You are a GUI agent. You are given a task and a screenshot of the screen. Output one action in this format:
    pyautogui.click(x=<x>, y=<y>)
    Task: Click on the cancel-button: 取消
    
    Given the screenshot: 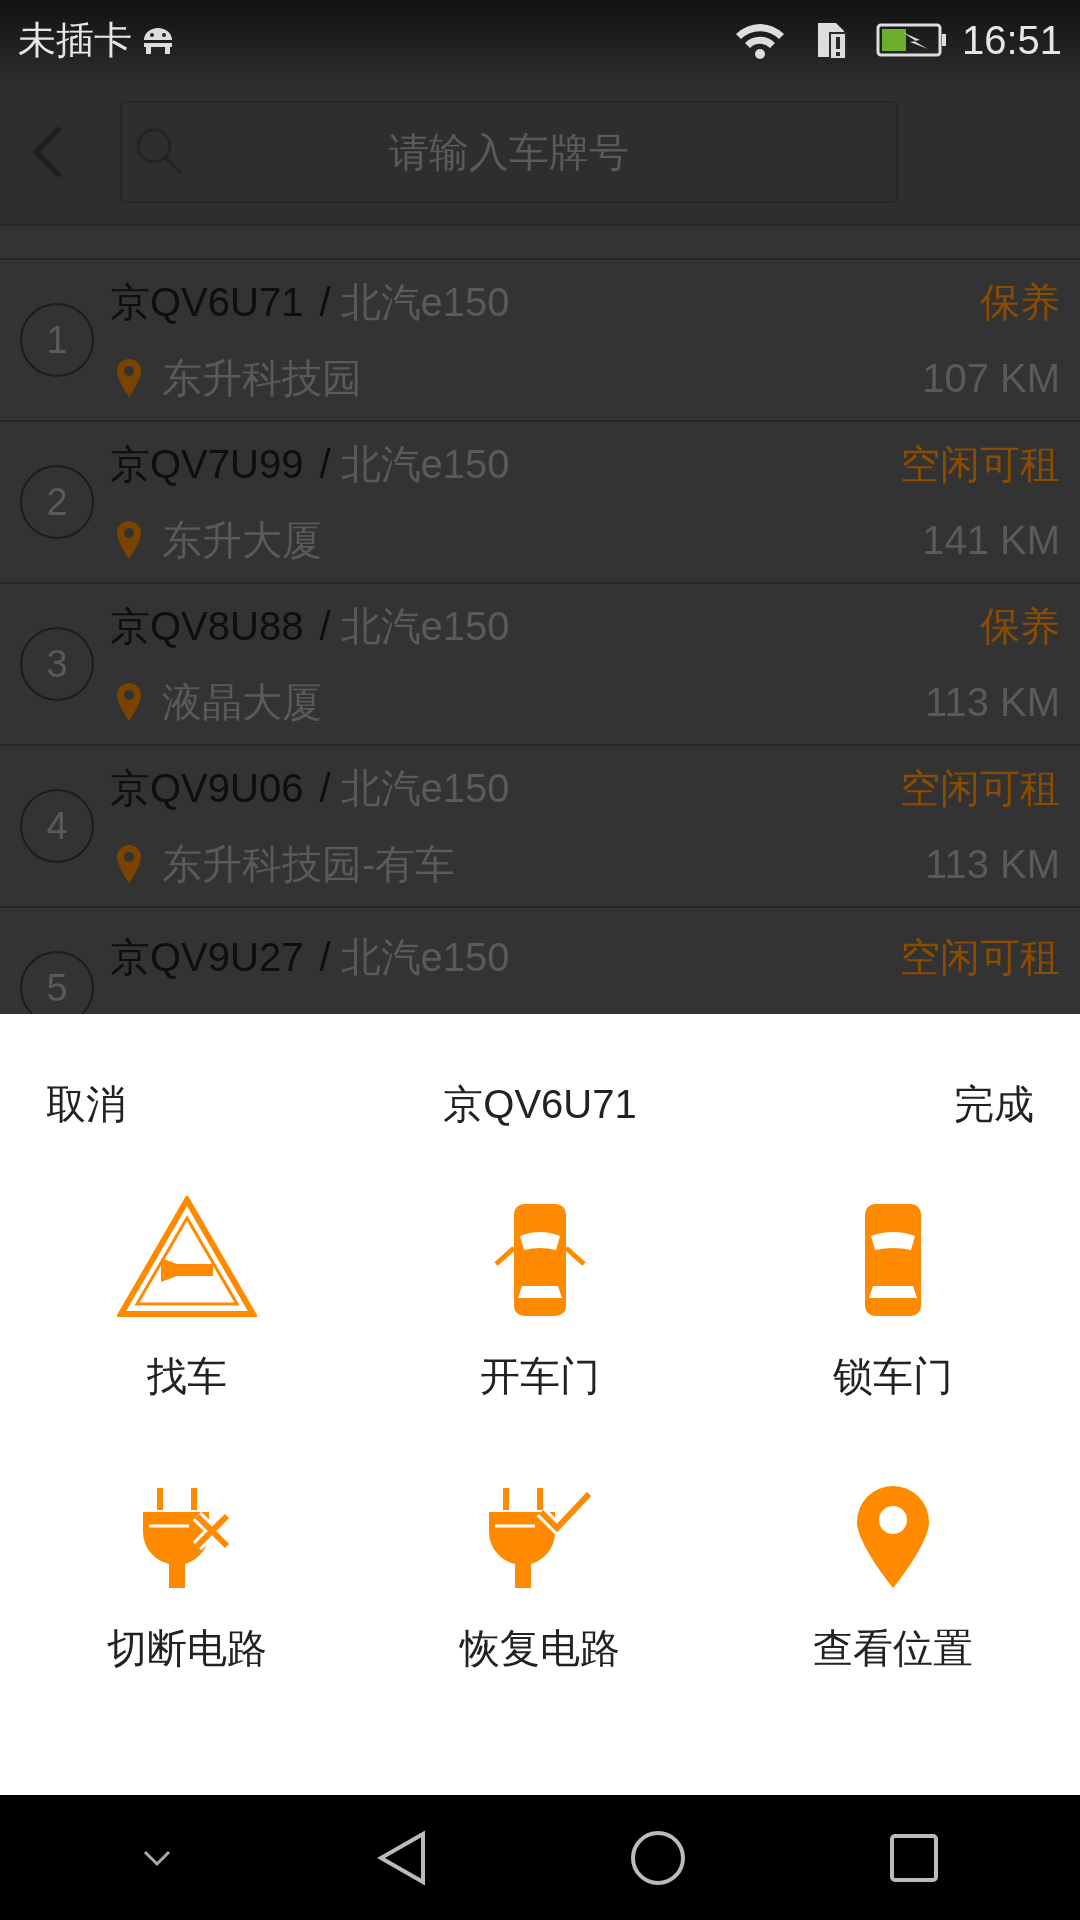 What is the action you would take?
    pyautogui.click(x=86, y=1104)
    